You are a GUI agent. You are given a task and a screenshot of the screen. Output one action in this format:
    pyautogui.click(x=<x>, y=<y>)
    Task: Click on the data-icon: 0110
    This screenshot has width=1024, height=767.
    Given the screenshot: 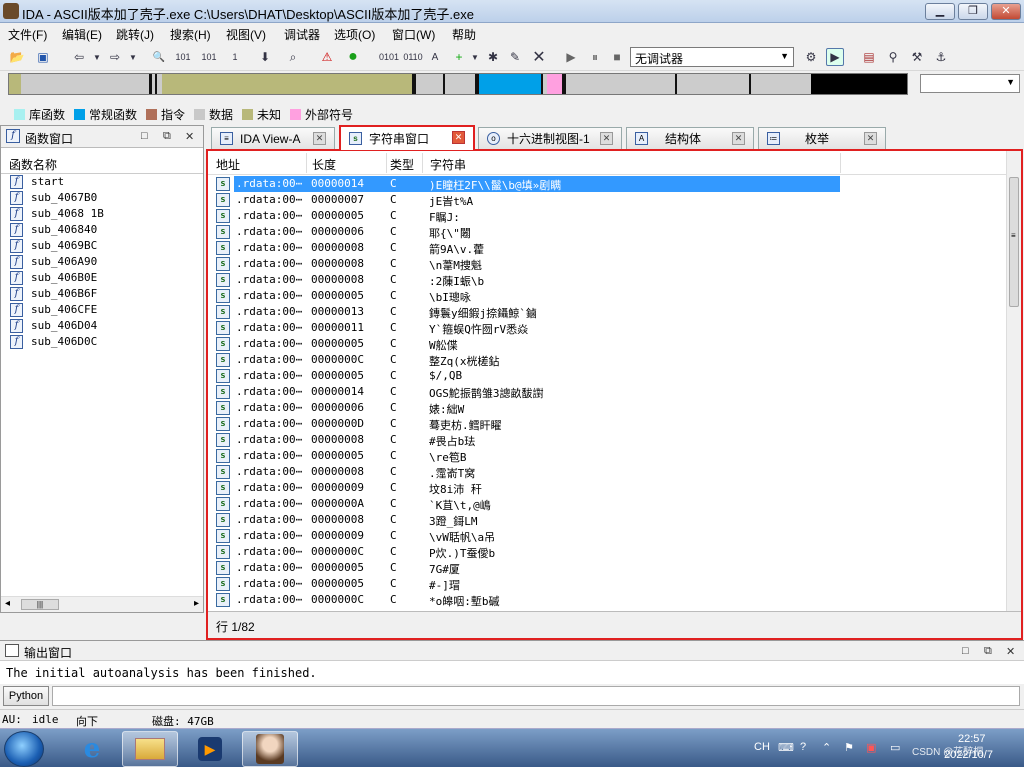 What is the action you would take?
    pyautogui.click(x=412, y=57)
    